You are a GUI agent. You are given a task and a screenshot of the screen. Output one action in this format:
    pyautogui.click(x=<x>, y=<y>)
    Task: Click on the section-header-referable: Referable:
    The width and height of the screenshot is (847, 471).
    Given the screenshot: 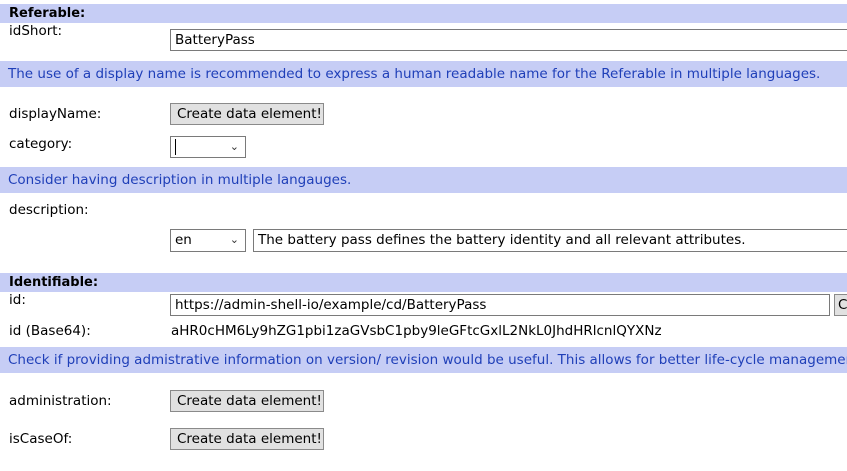 What is the action you would take?
    pyautogui.click(x=423, y=13)
    